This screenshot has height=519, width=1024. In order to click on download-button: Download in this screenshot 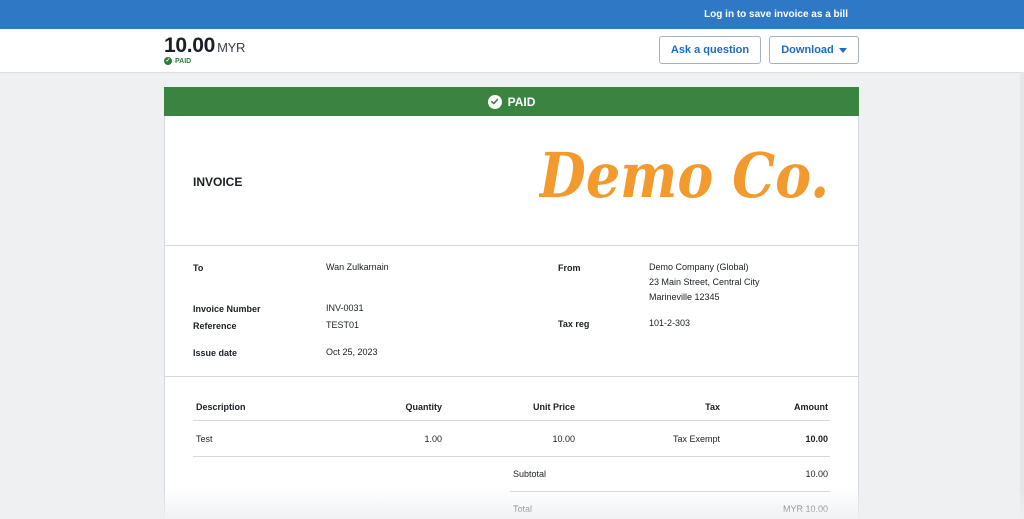, I will do `click(814, 50)`.